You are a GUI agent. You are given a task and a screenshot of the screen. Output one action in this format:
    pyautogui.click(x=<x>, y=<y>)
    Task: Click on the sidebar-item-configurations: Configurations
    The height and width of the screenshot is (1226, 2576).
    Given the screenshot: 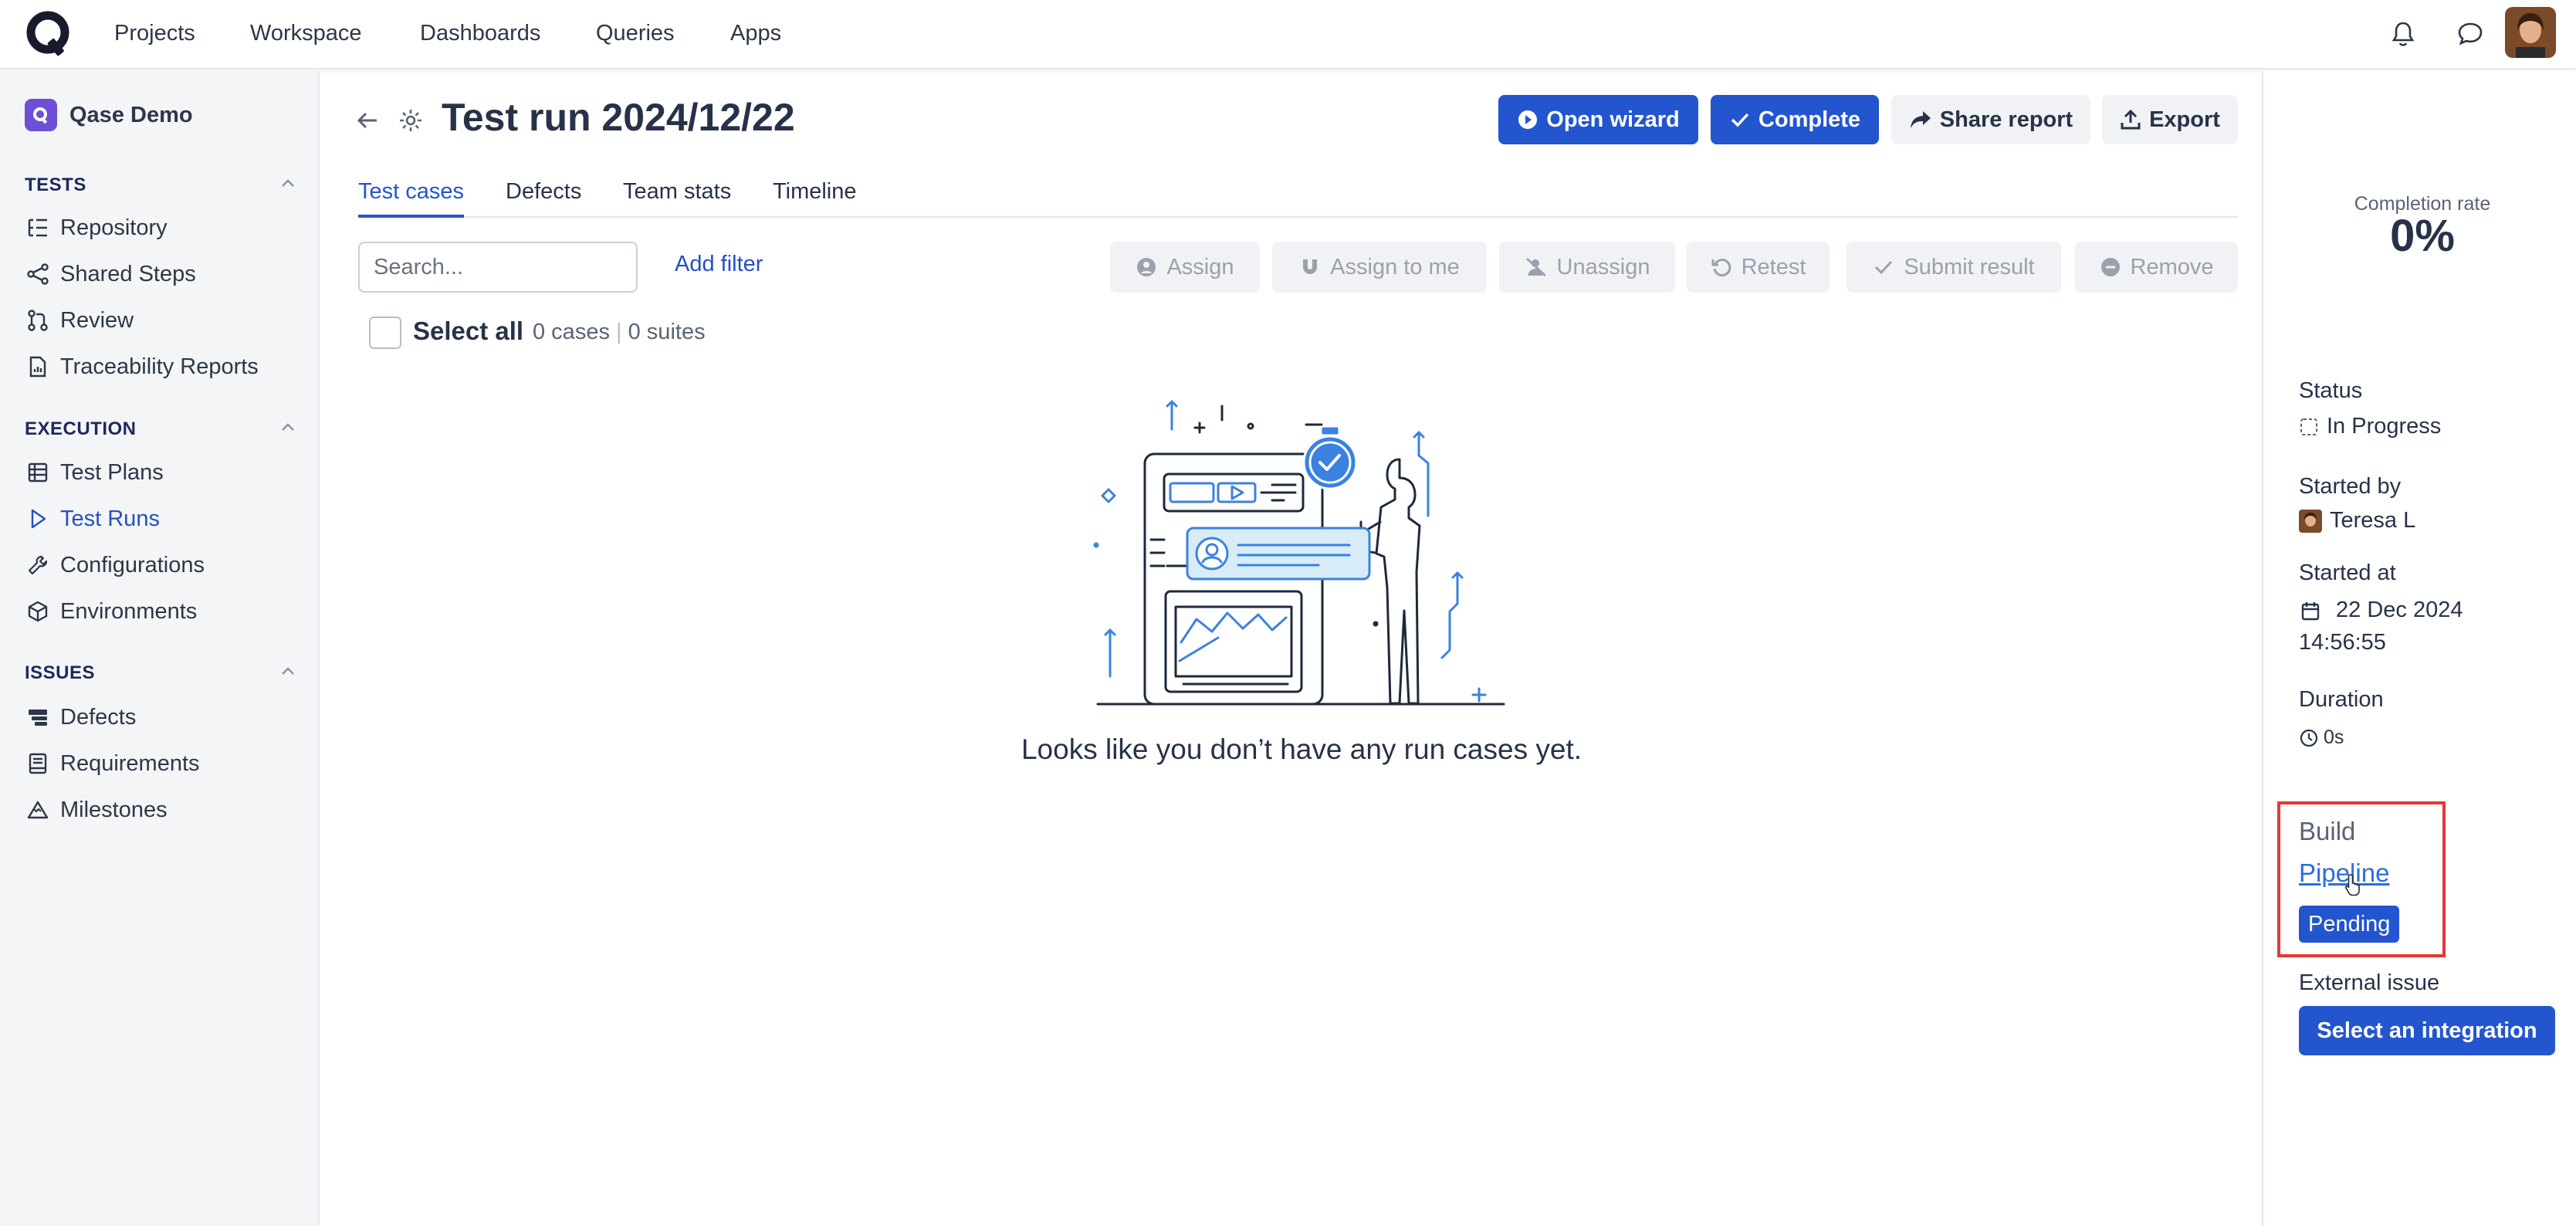 What is the action you would take?
    pyautogui.click(x=115, y=565)
    